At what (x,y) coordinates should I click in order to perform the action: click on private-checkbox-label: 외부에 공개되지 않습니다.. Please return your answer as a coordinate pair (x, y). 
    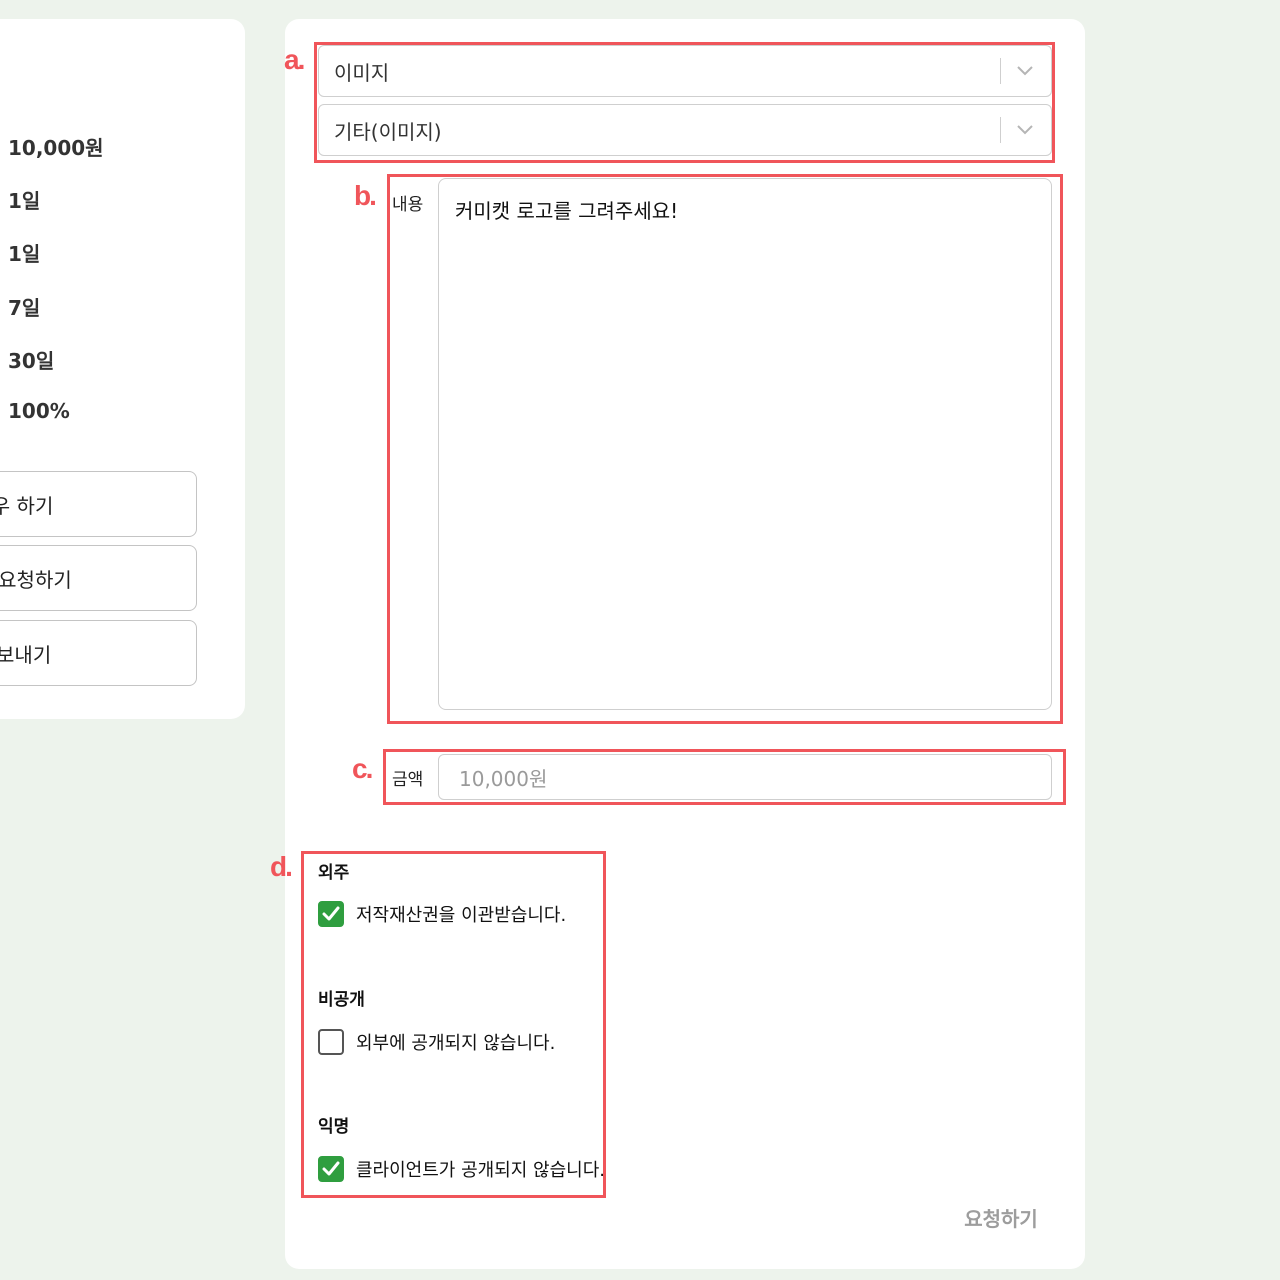
    Looking at the image, I should click on (456, 1043).